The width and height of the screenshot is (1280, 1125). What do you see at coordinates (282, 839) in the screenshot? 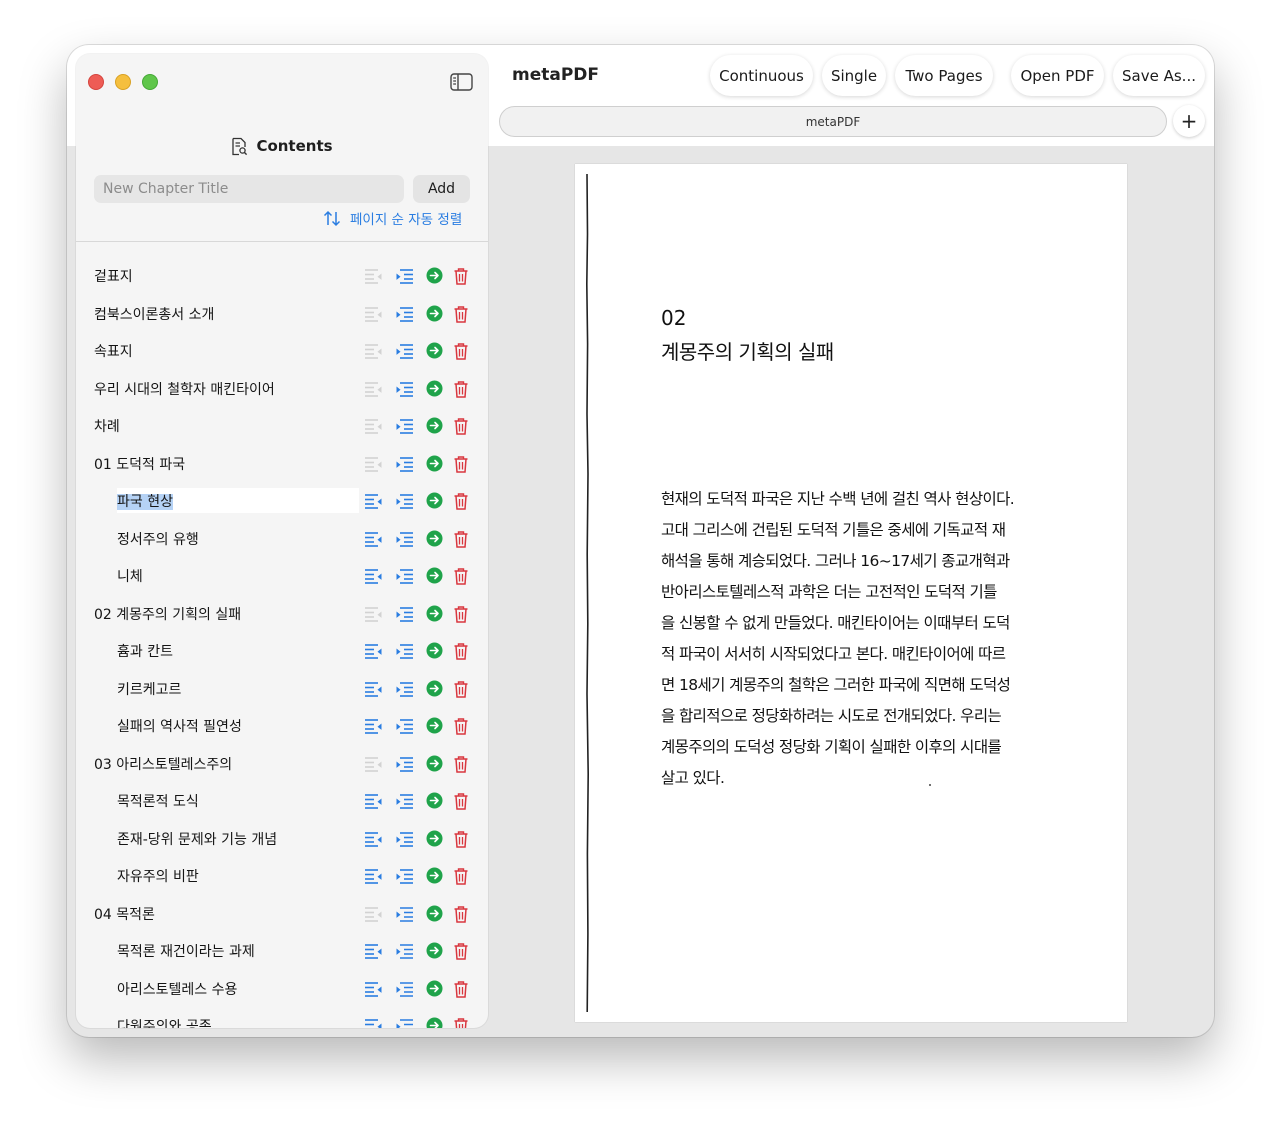
I see `toc-row: 존재-당위 문제와 기능 개념` at bounding box center [282, 839].